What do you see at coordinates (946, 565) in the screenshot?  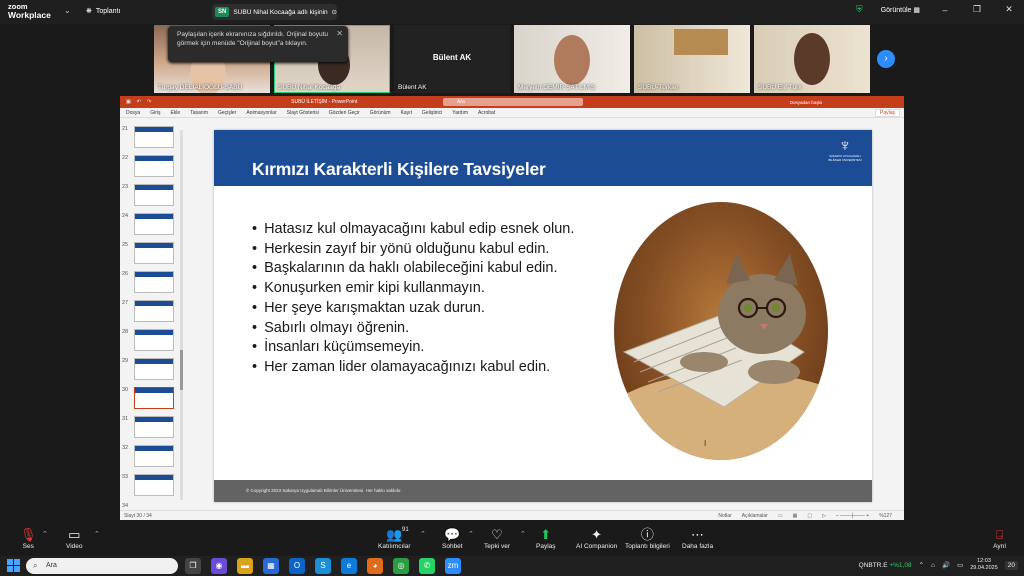 I see `volume-icon: 🔊` at bounding box center [946, 565].